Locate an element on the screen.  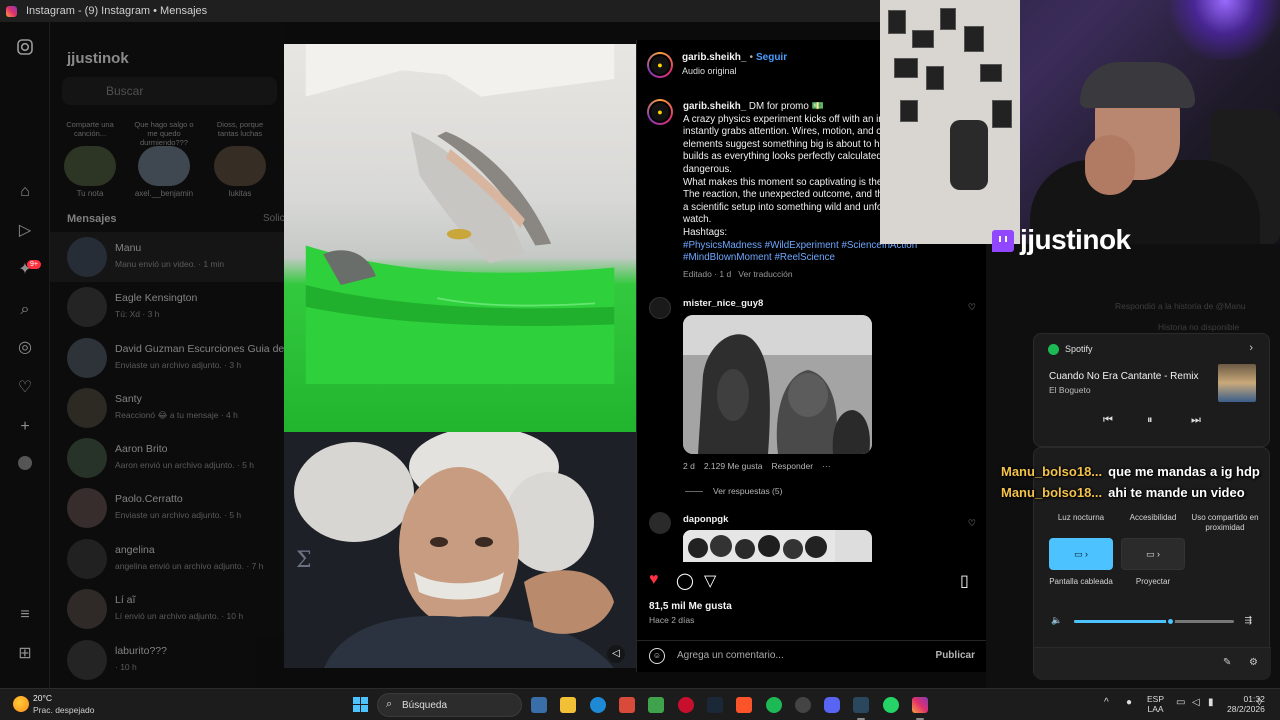
search-input: Buscar is located at coordinates (169, 91).